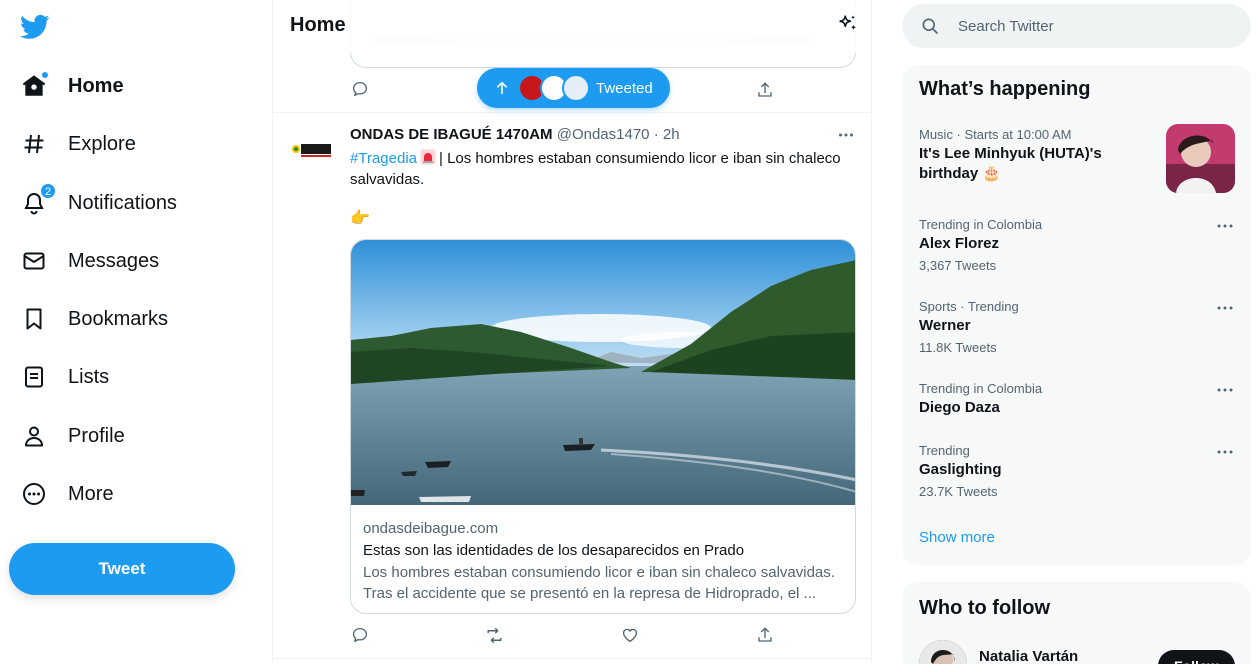  I want to click on who-to-follow-title: Who to follow, so click(985, 608).